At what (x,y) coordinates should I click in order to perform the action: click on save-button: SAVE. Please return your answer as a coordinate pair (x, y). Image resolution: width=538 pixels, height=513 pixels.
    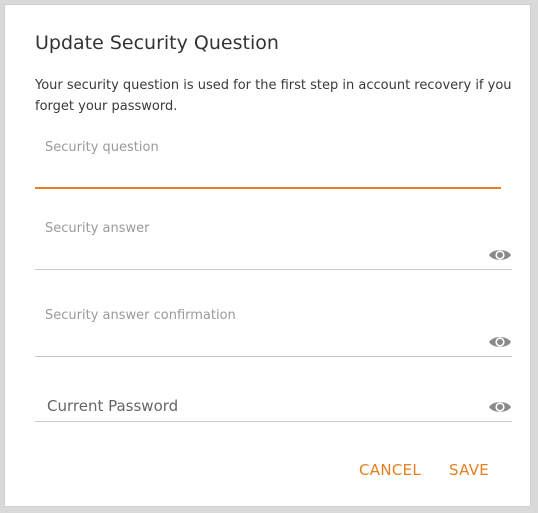
    Looking at the image, I should click on (469, 470).